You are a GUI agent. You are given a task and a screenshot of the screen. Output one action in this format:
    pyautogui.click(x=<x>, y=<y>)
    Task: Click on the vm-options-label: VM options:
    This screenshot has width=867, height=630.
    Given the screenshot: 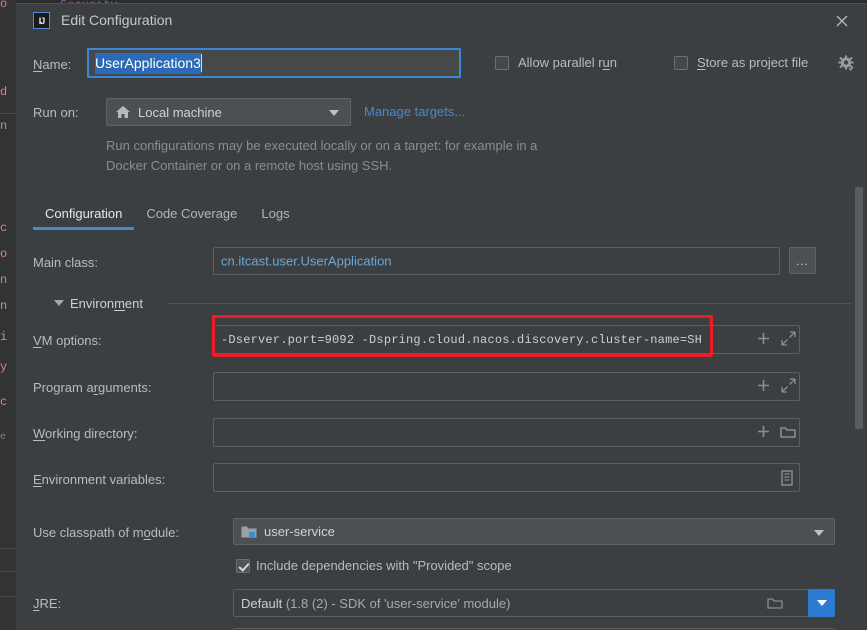 What is the action you would take?
    pyautogui.click(x=67, y=340)
    